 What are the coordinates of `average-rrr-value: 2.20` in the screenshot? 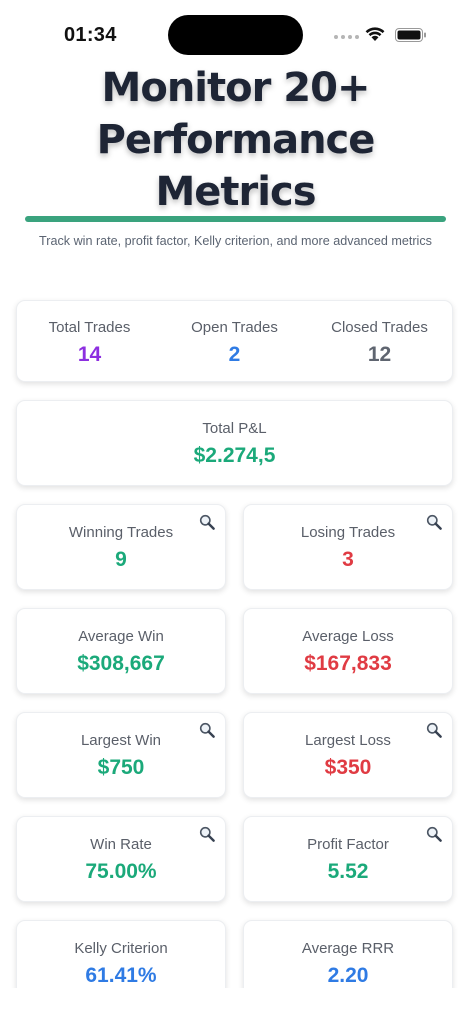 It's located at (348, 975).